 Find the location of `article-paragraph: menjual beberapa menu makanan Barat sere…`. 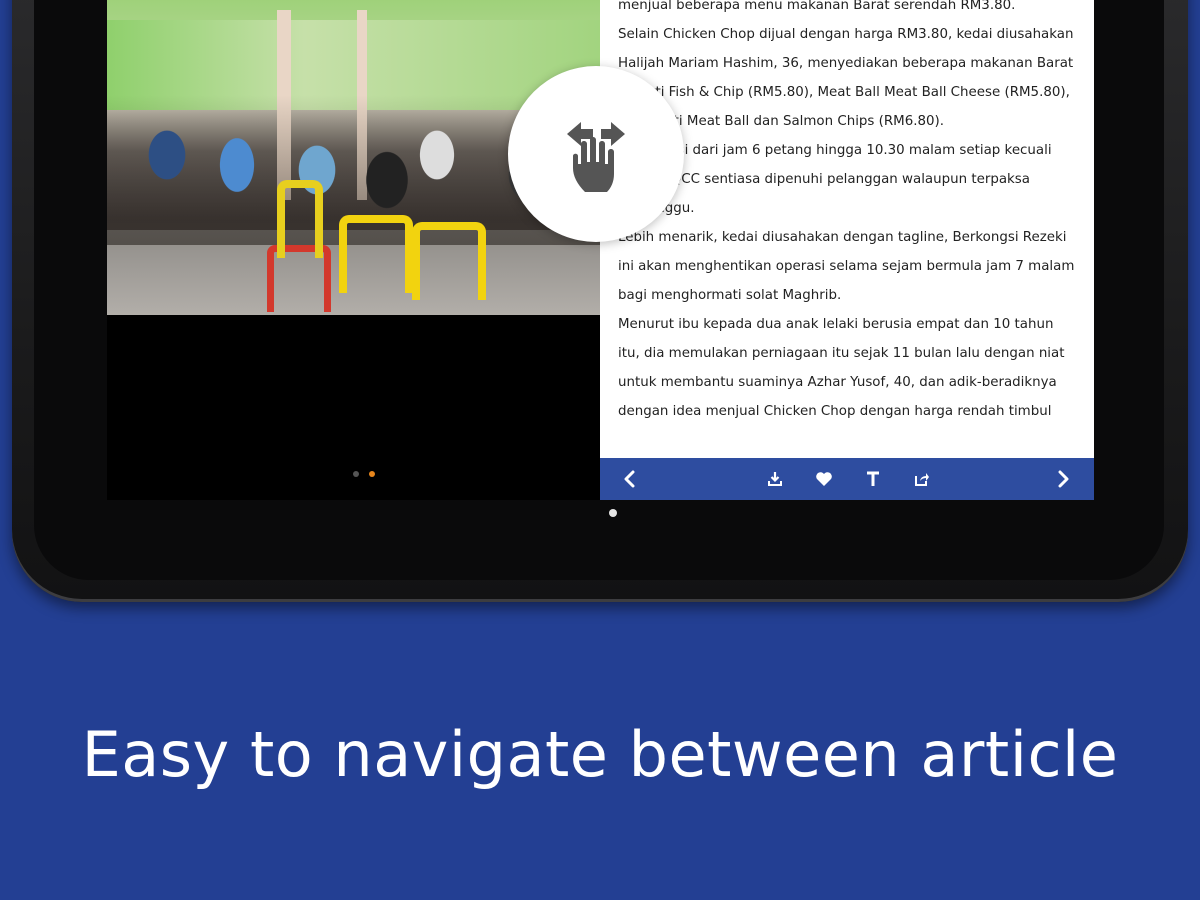

article-paragraph: menjual beberapa menu makanan Barat sere… is located at coordinates (817, 6).